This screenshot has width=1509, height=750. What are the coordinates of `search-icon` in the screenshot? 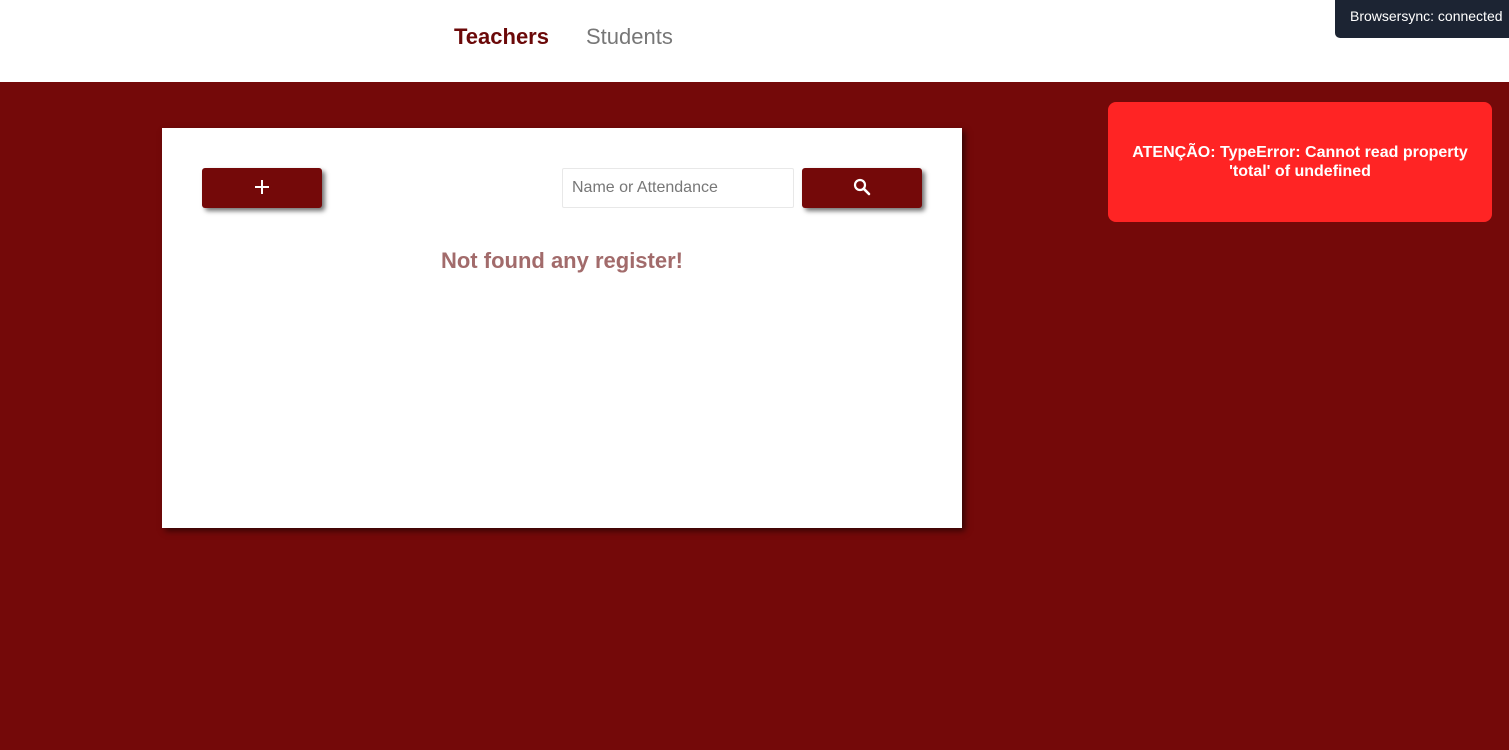 It's located at (862, 188).